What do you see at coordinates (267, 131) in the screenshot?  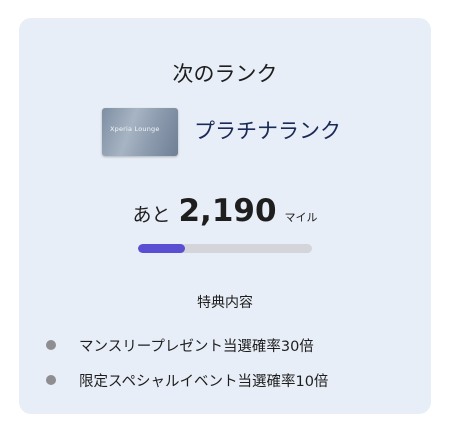 I see `rank-name: プラチナランク` at bounding box center [267, 131].